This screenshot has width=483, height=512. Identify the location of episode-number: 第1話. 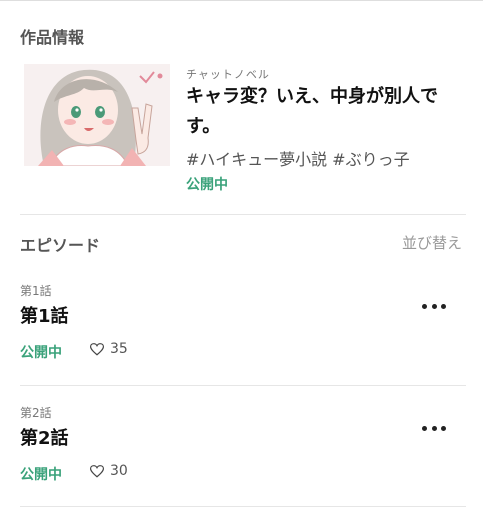
(36, 291).